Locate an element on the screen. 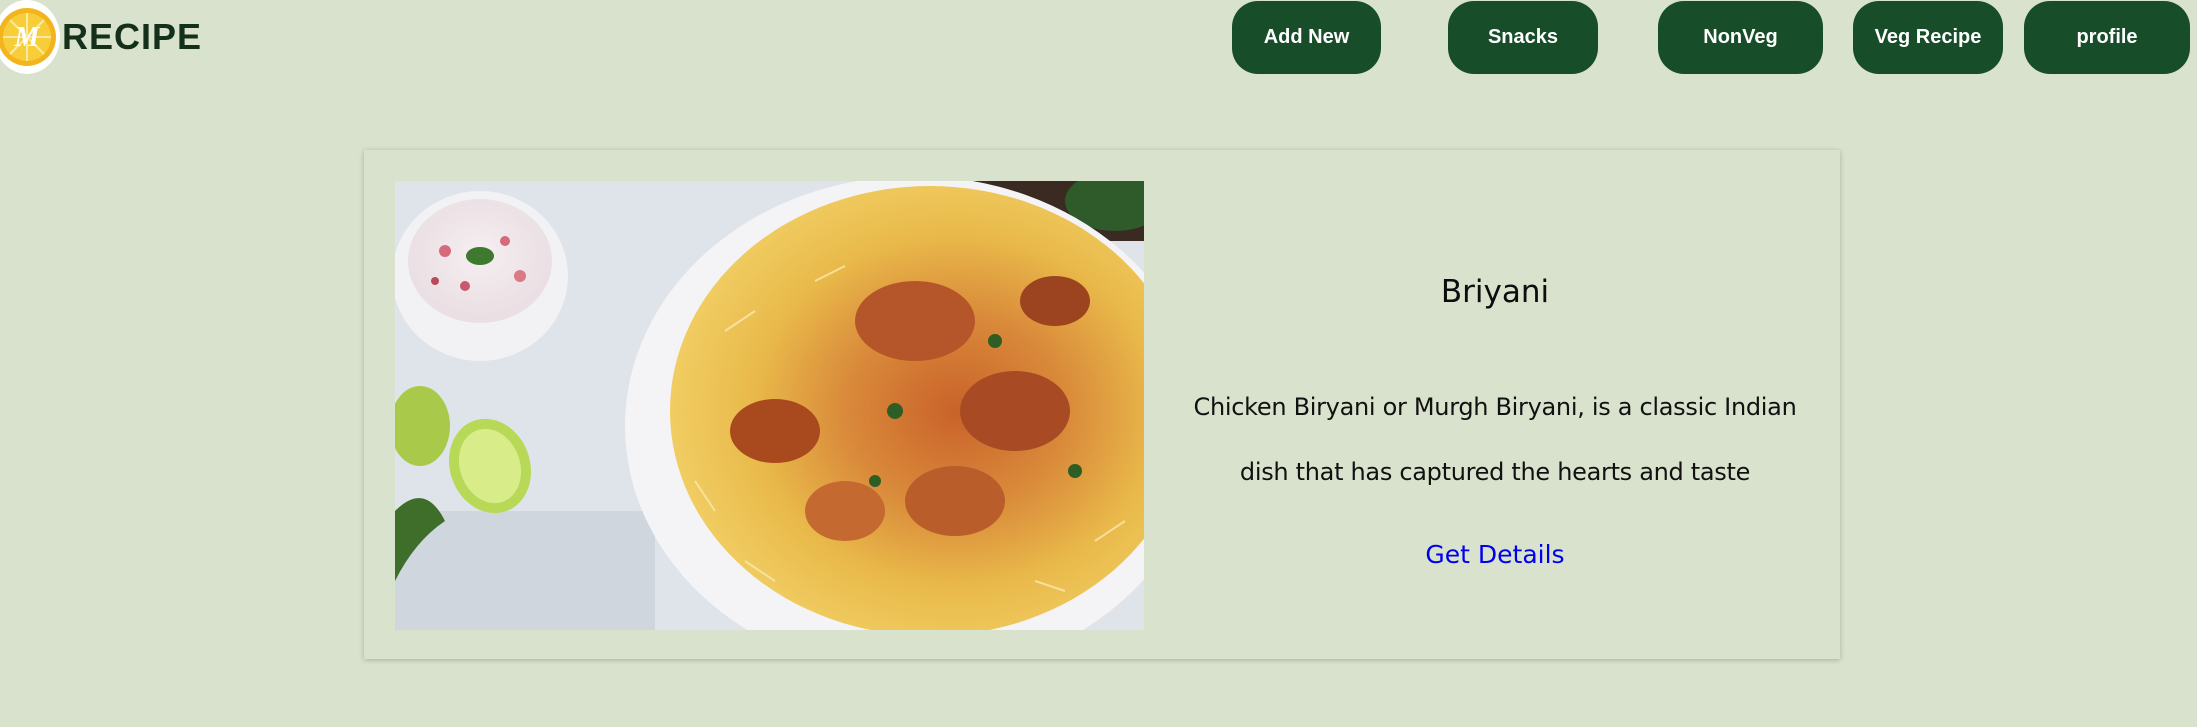 The width and height of the screenshot is (2197, 727). get-details-link: Get Details is located at coordinates (1495, 554).